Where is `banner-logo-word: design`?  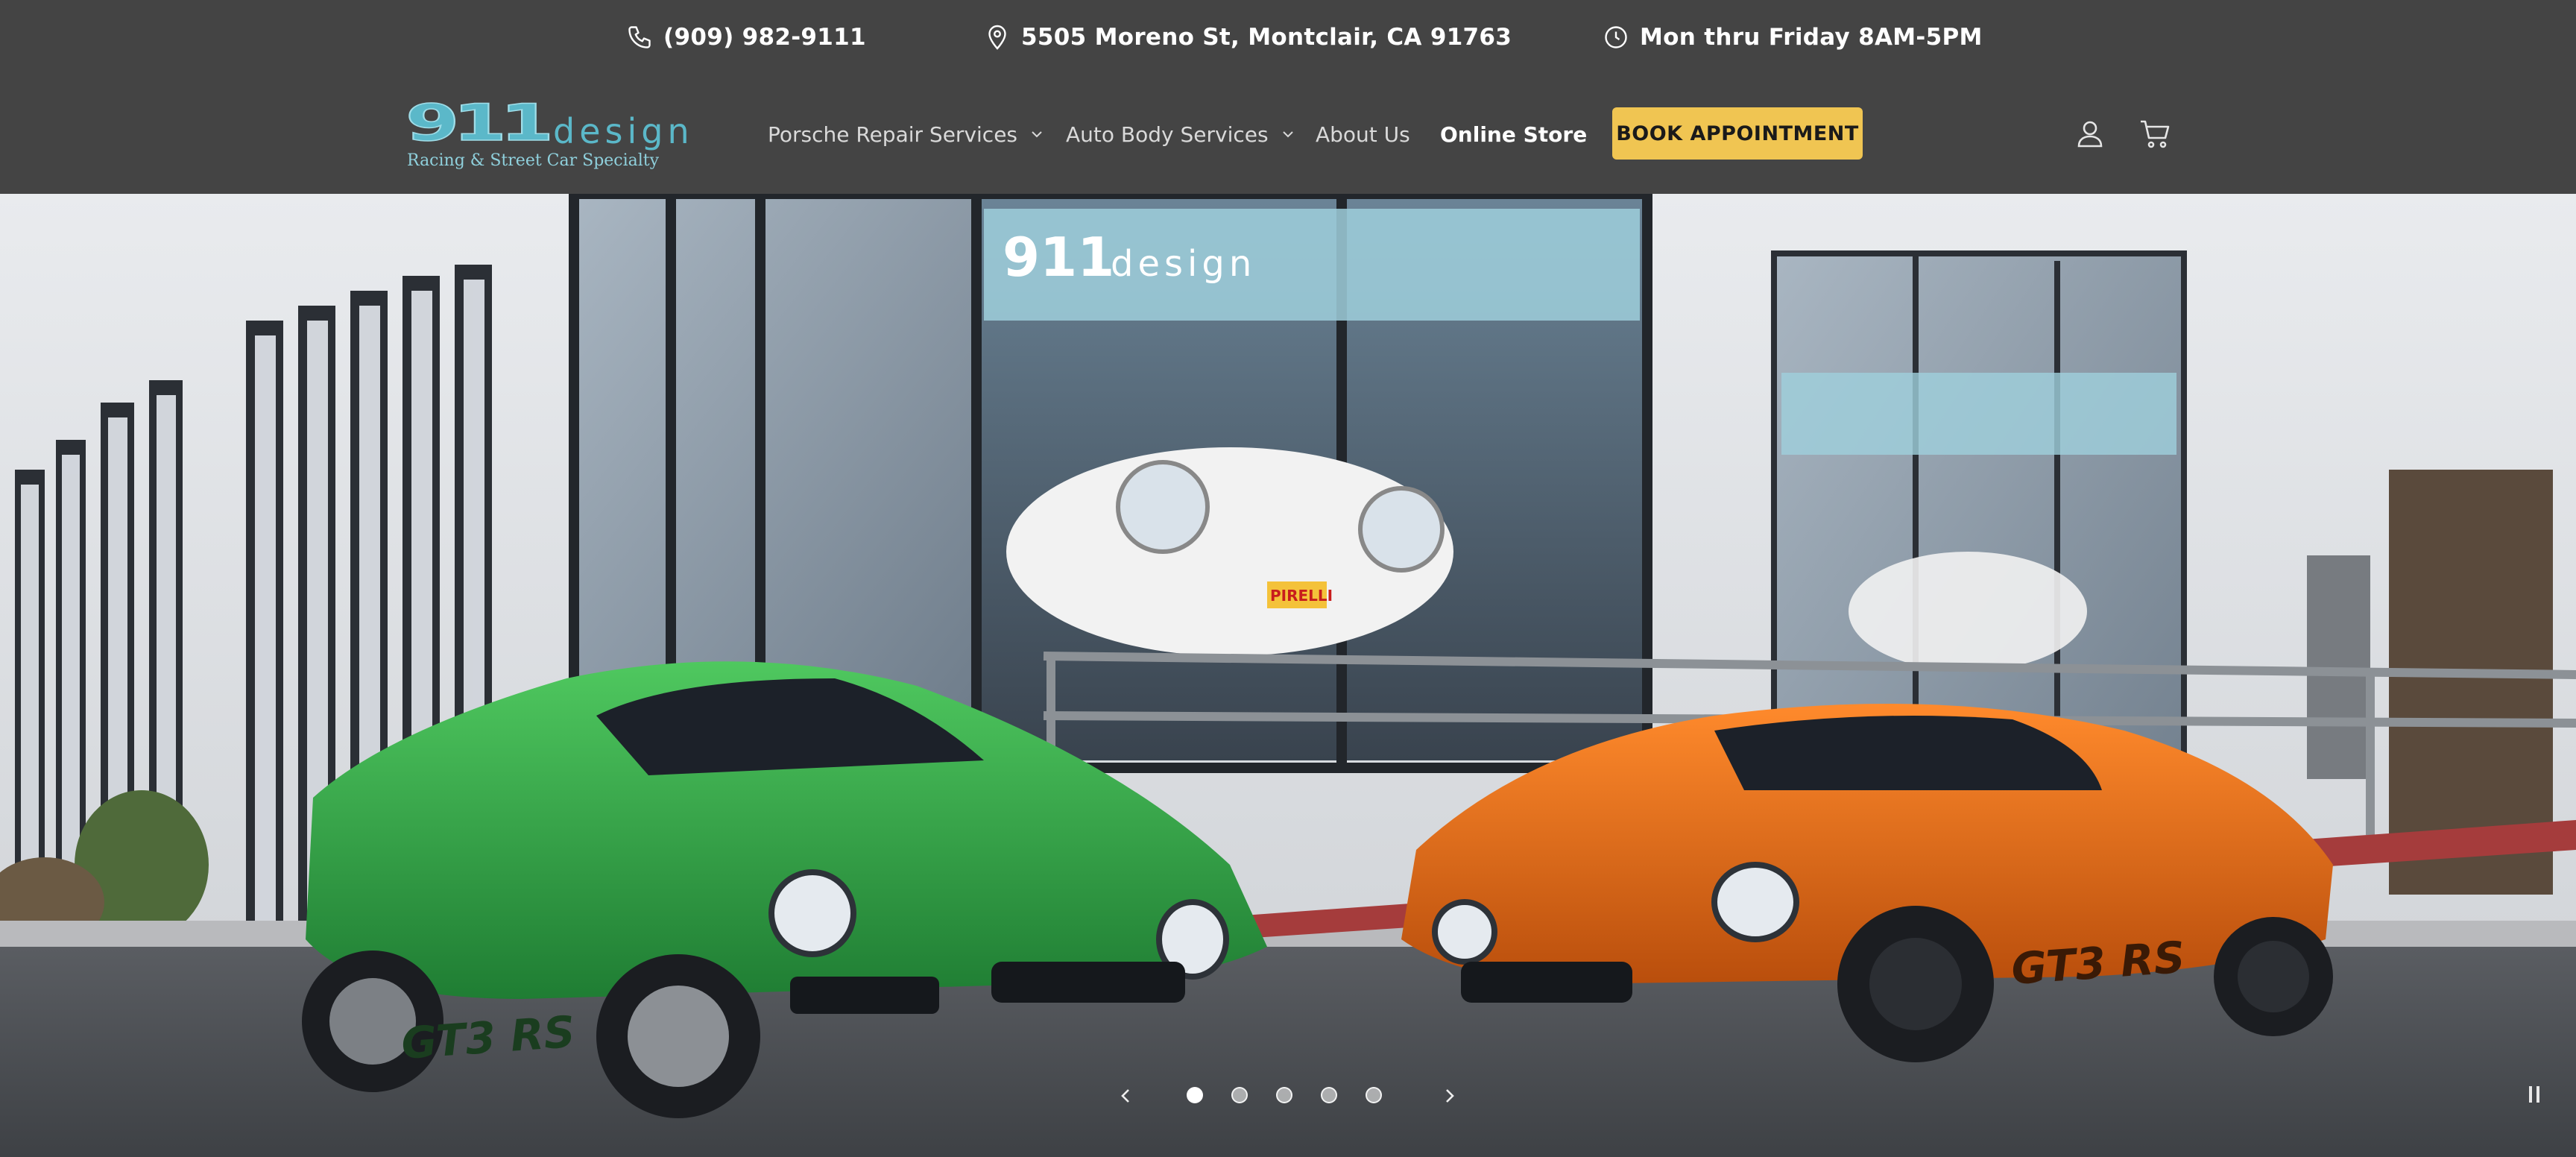
banner-logo-word: design is located at coordinates (1183, 264).